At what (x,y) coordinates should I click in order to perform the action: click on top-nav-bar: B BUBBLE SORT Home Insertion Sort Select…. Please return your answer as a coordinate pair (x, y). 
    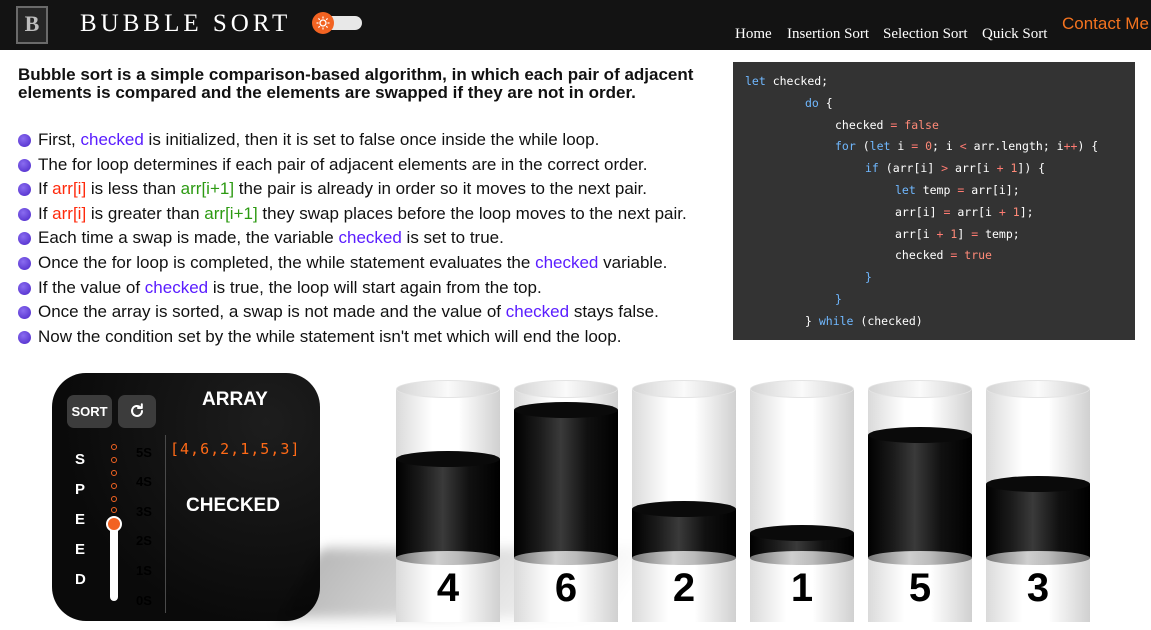
    Looking at the image, I should click on (575, 25).